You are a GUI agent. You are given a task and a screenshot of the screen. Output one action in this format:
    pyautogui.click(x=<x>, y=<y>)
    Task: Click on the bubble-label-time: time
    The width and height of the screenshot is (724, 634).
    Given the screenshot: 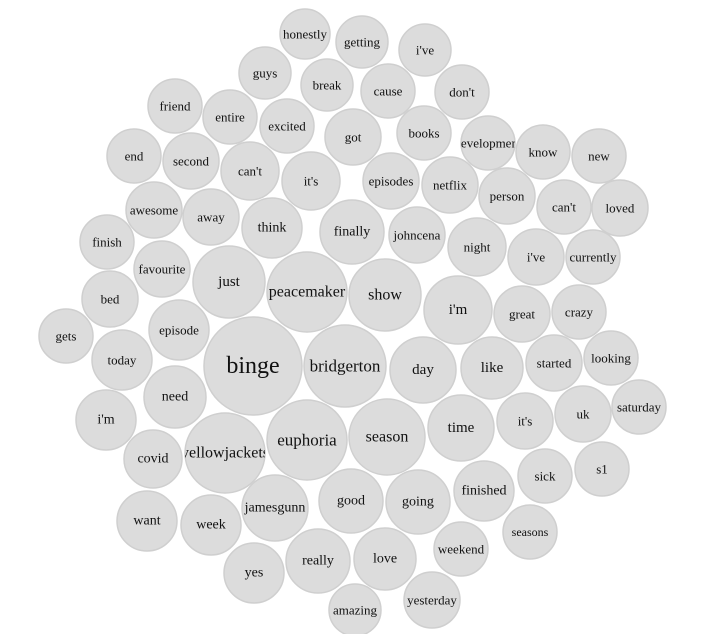 What is the action you would take?
    pyautogui.click(x=461, y=428)
    